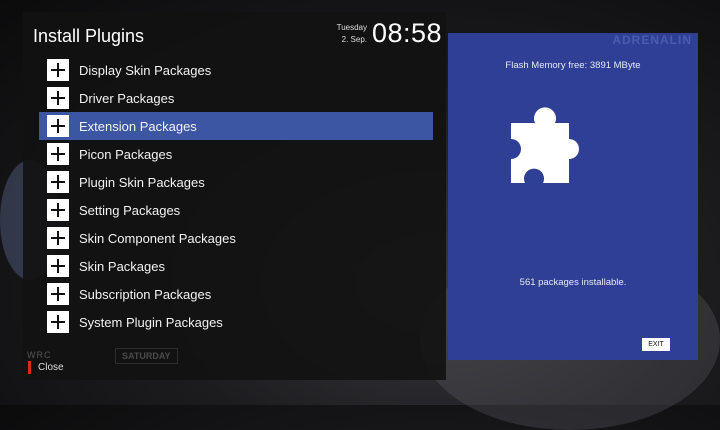 The image size is (720, 430). What do you see at coordinates (126, 154) in the screenshot?
I see `plugin-category-label: Picon Packages` at bounding box center [126, 154].